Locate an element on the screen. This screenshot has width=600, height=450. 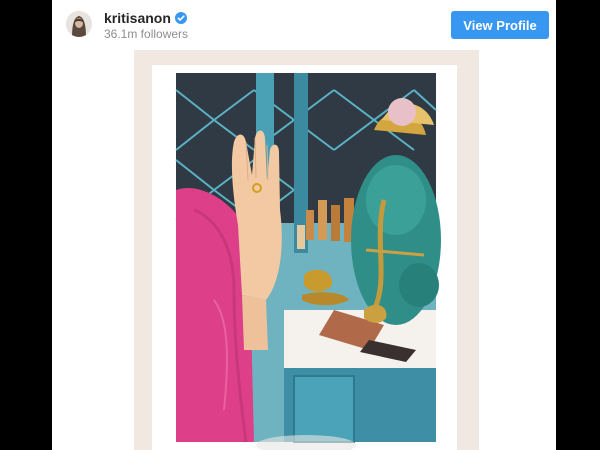
username-row: kritisanon is located at coordinates (145, 18).